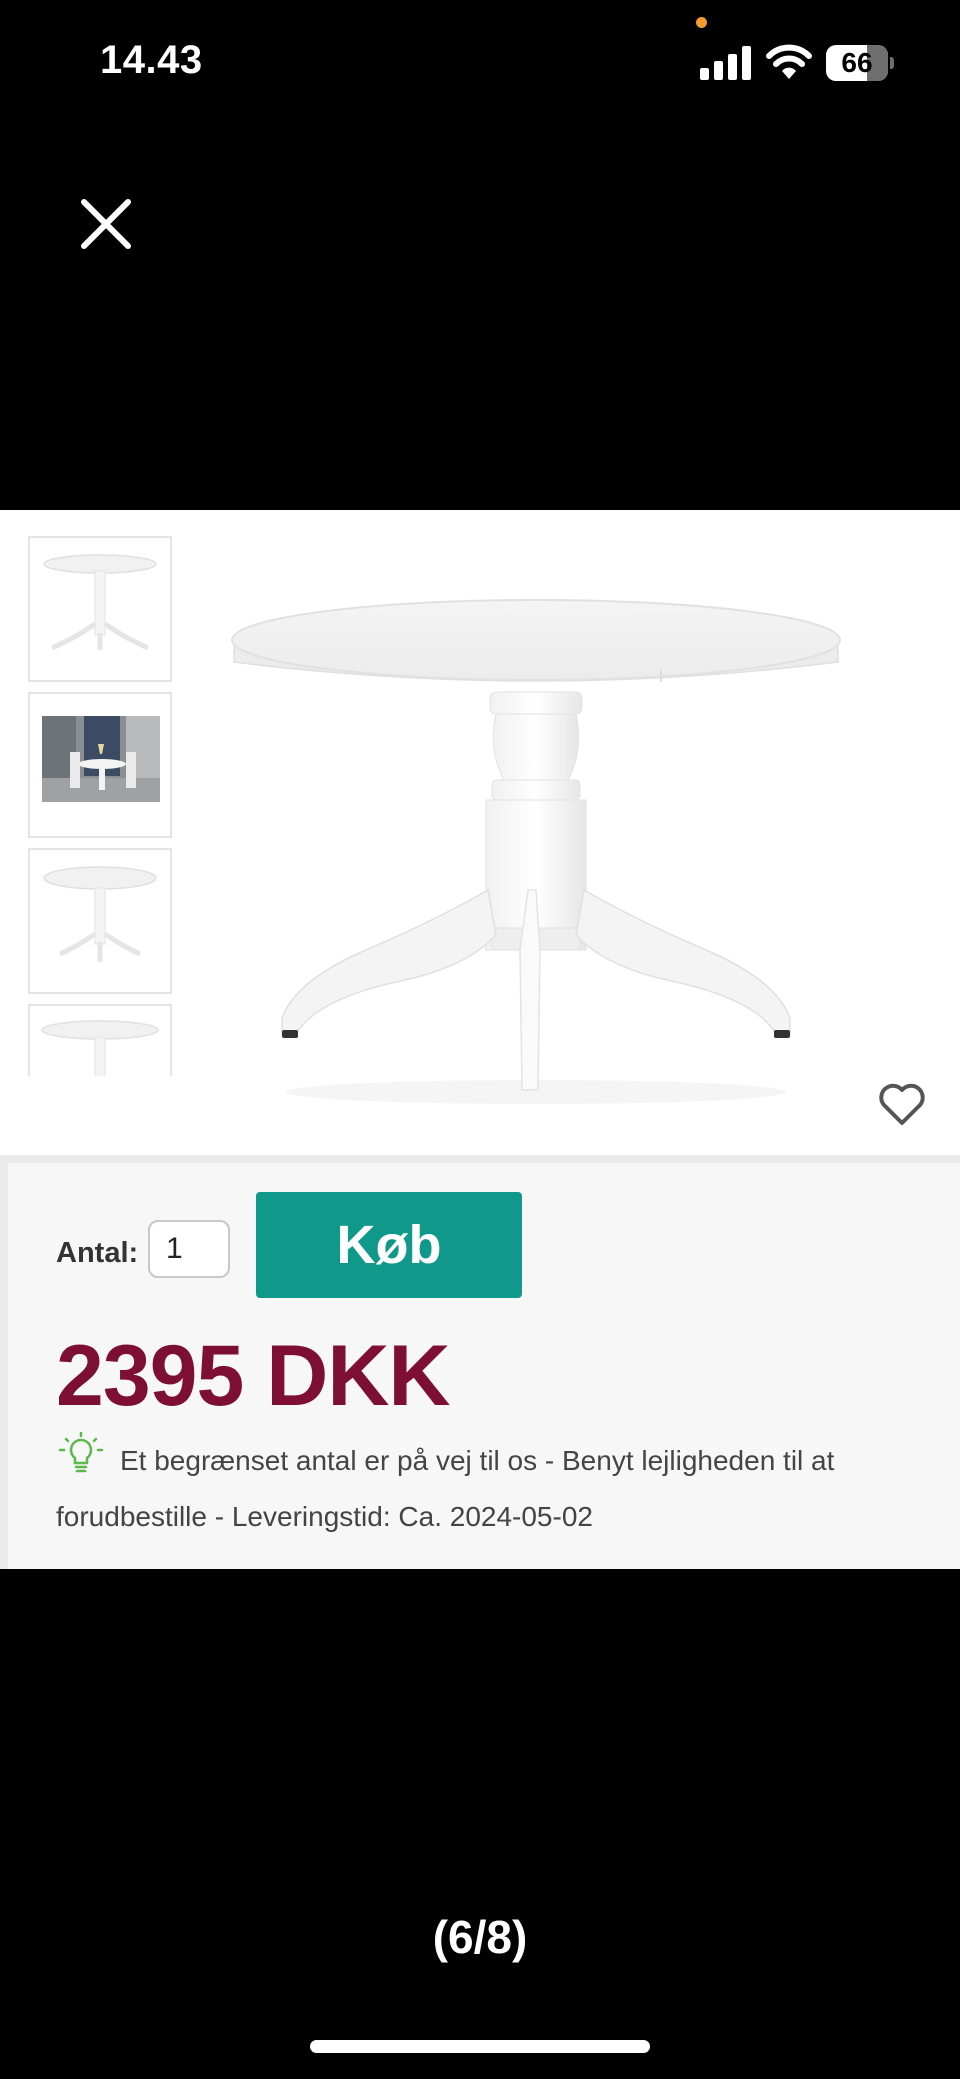  What do you see at coordinates (789, 61) in the screenshot?
I see `wifi-icon` at bounding box center [789, 61].